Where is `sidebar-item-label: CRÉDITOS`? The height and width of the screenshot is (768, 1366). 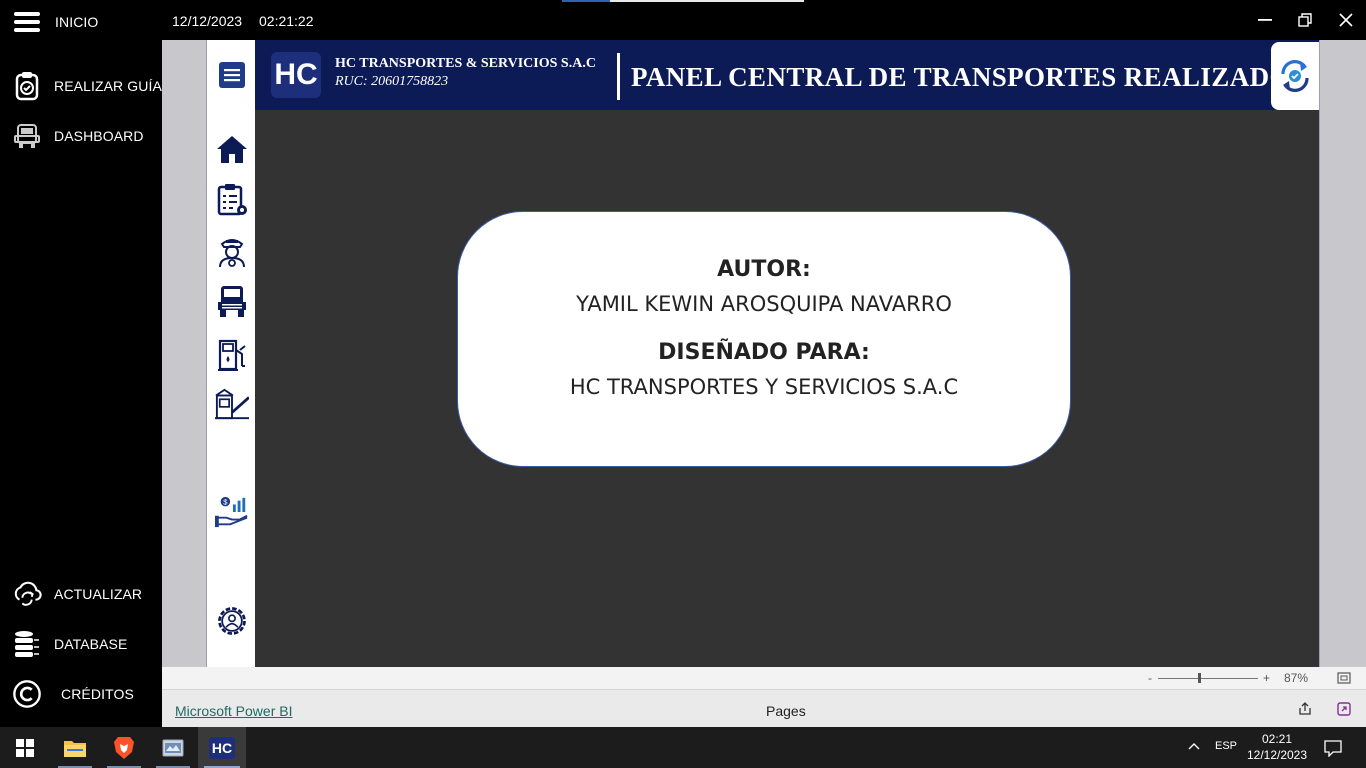 sidebar-item-label: CRÉDITOS is located at coordinates (97, 694).